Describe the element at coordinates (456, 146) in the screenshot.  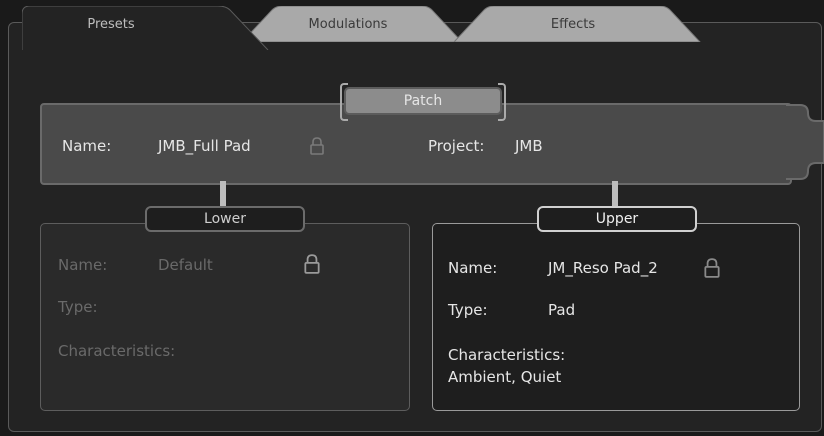
I see `project-label: Project:` at that location.